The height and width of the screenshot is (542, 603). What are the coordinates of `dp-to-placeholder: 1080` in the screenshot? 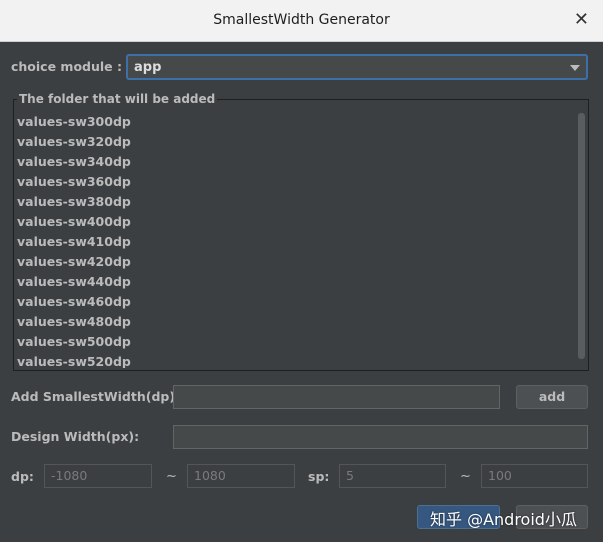 It's located at (210, 475).